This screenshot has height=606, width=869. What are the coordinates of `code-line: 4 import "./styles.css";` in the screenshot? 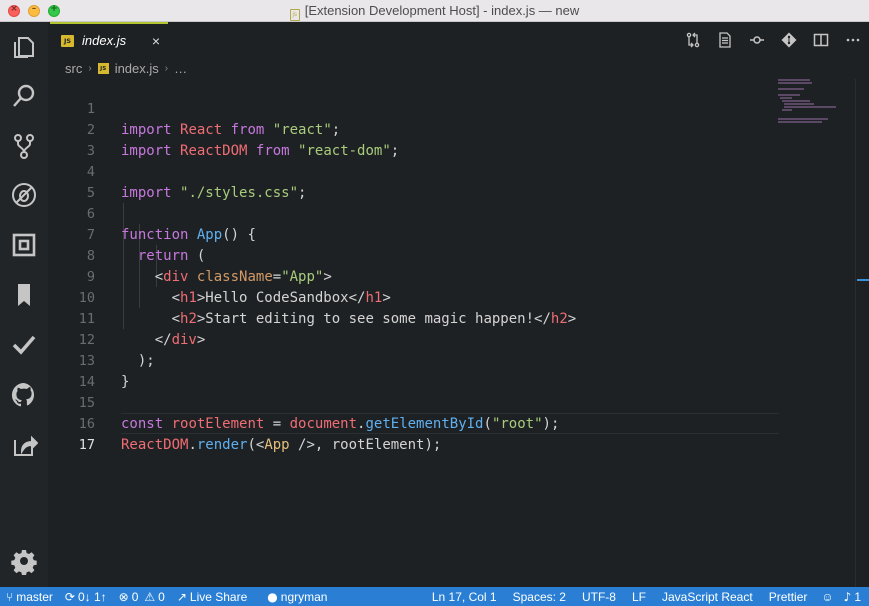 It's located at (413, 171).